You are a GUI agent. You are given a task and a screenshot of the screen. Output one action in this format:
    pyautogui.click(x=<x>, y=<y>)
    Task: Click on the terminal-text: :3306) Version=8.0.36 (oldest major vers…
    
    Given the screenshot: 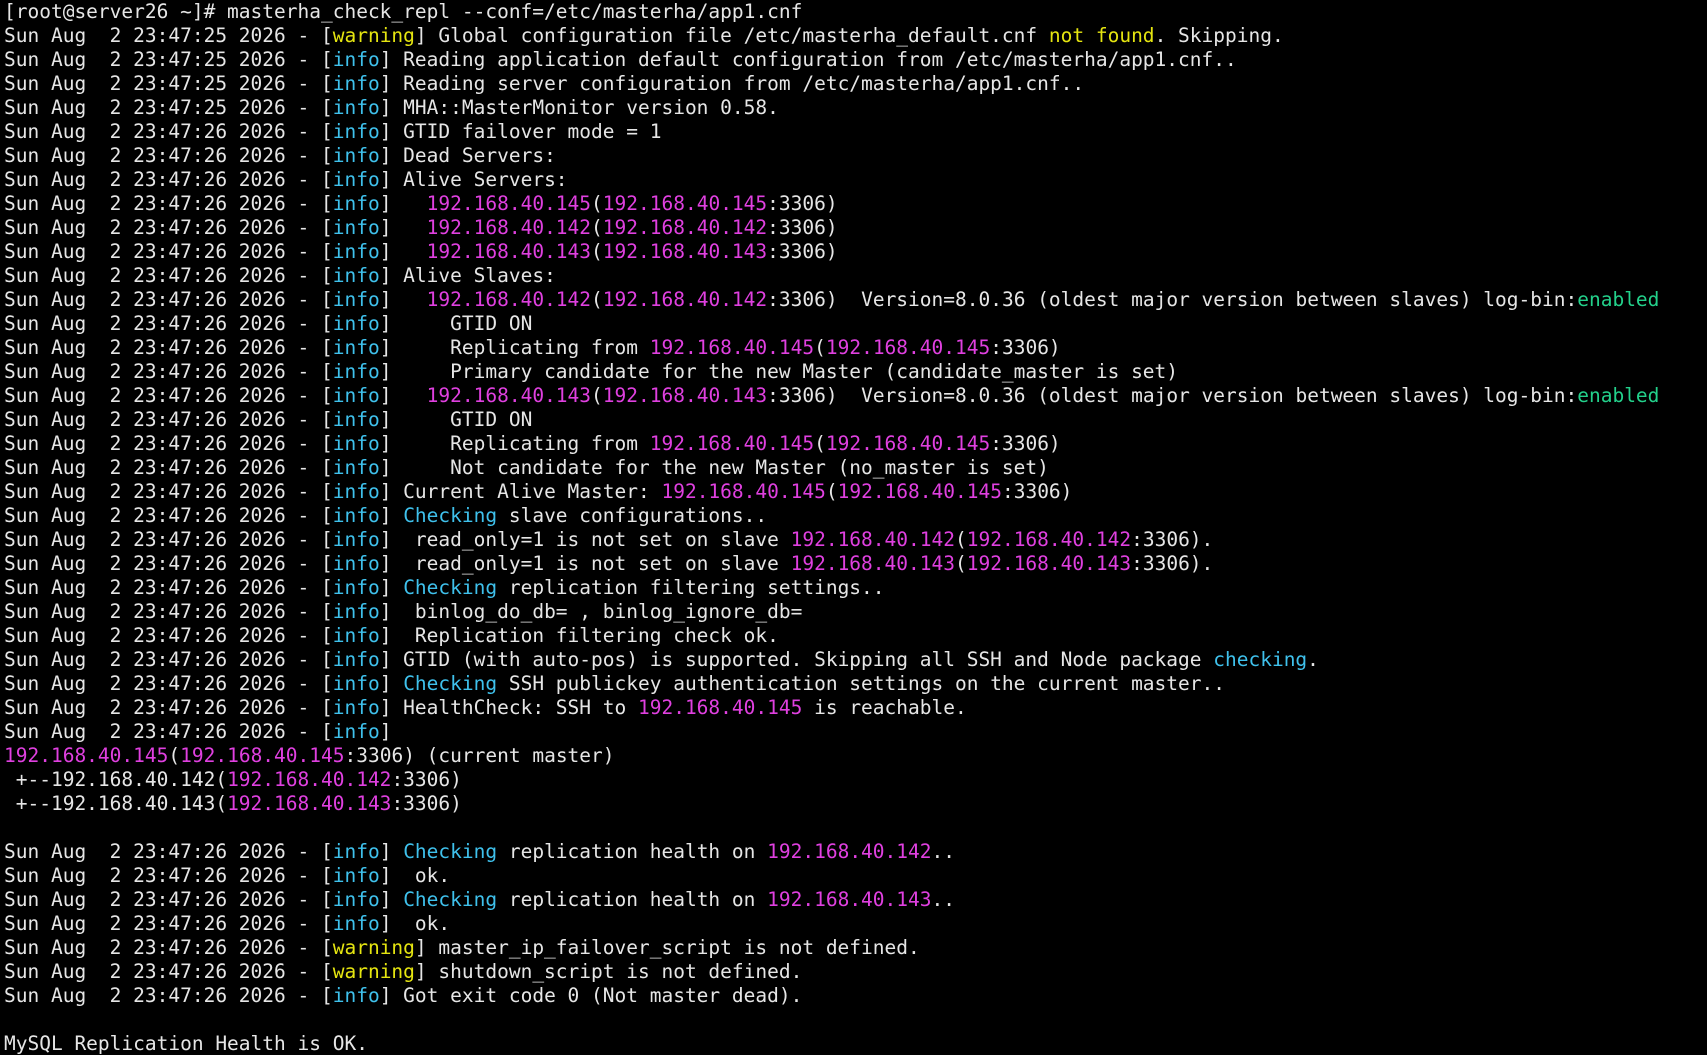 What is the action you would take?
    pyautogui.click(x=1172, y=299)
    